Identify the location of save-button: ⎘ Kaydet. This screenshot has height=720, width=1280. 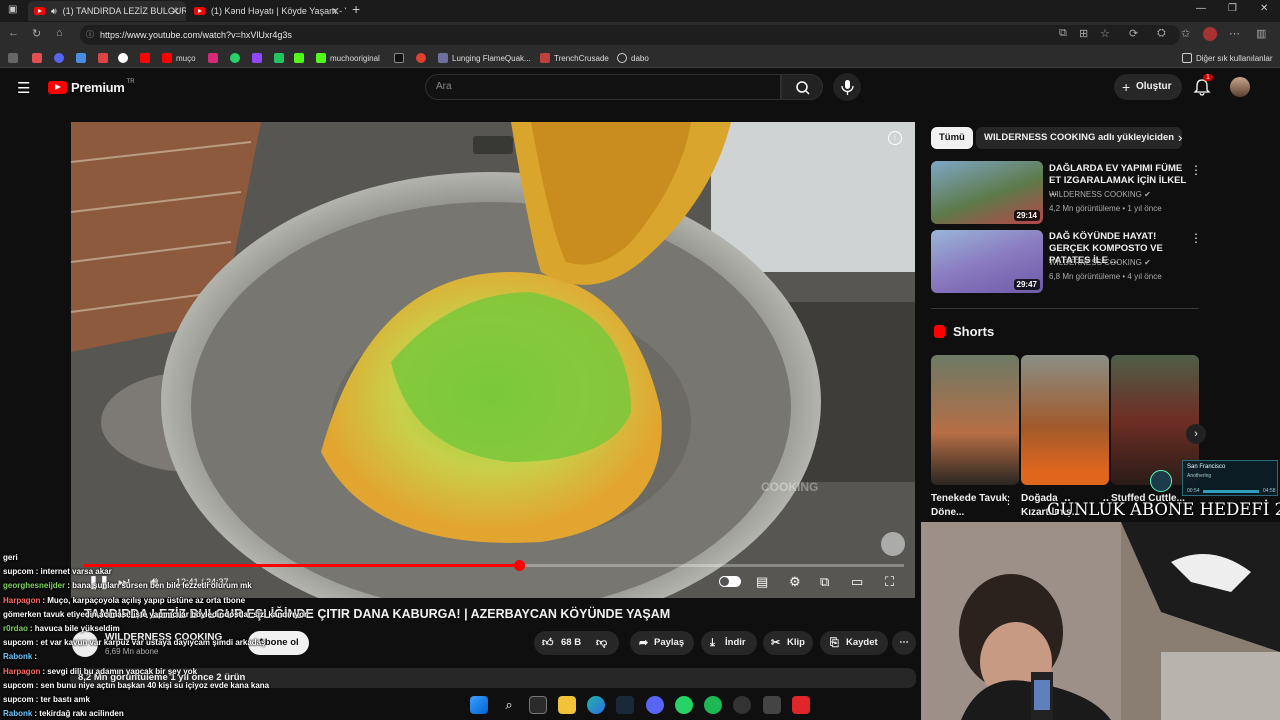
(854, 643).